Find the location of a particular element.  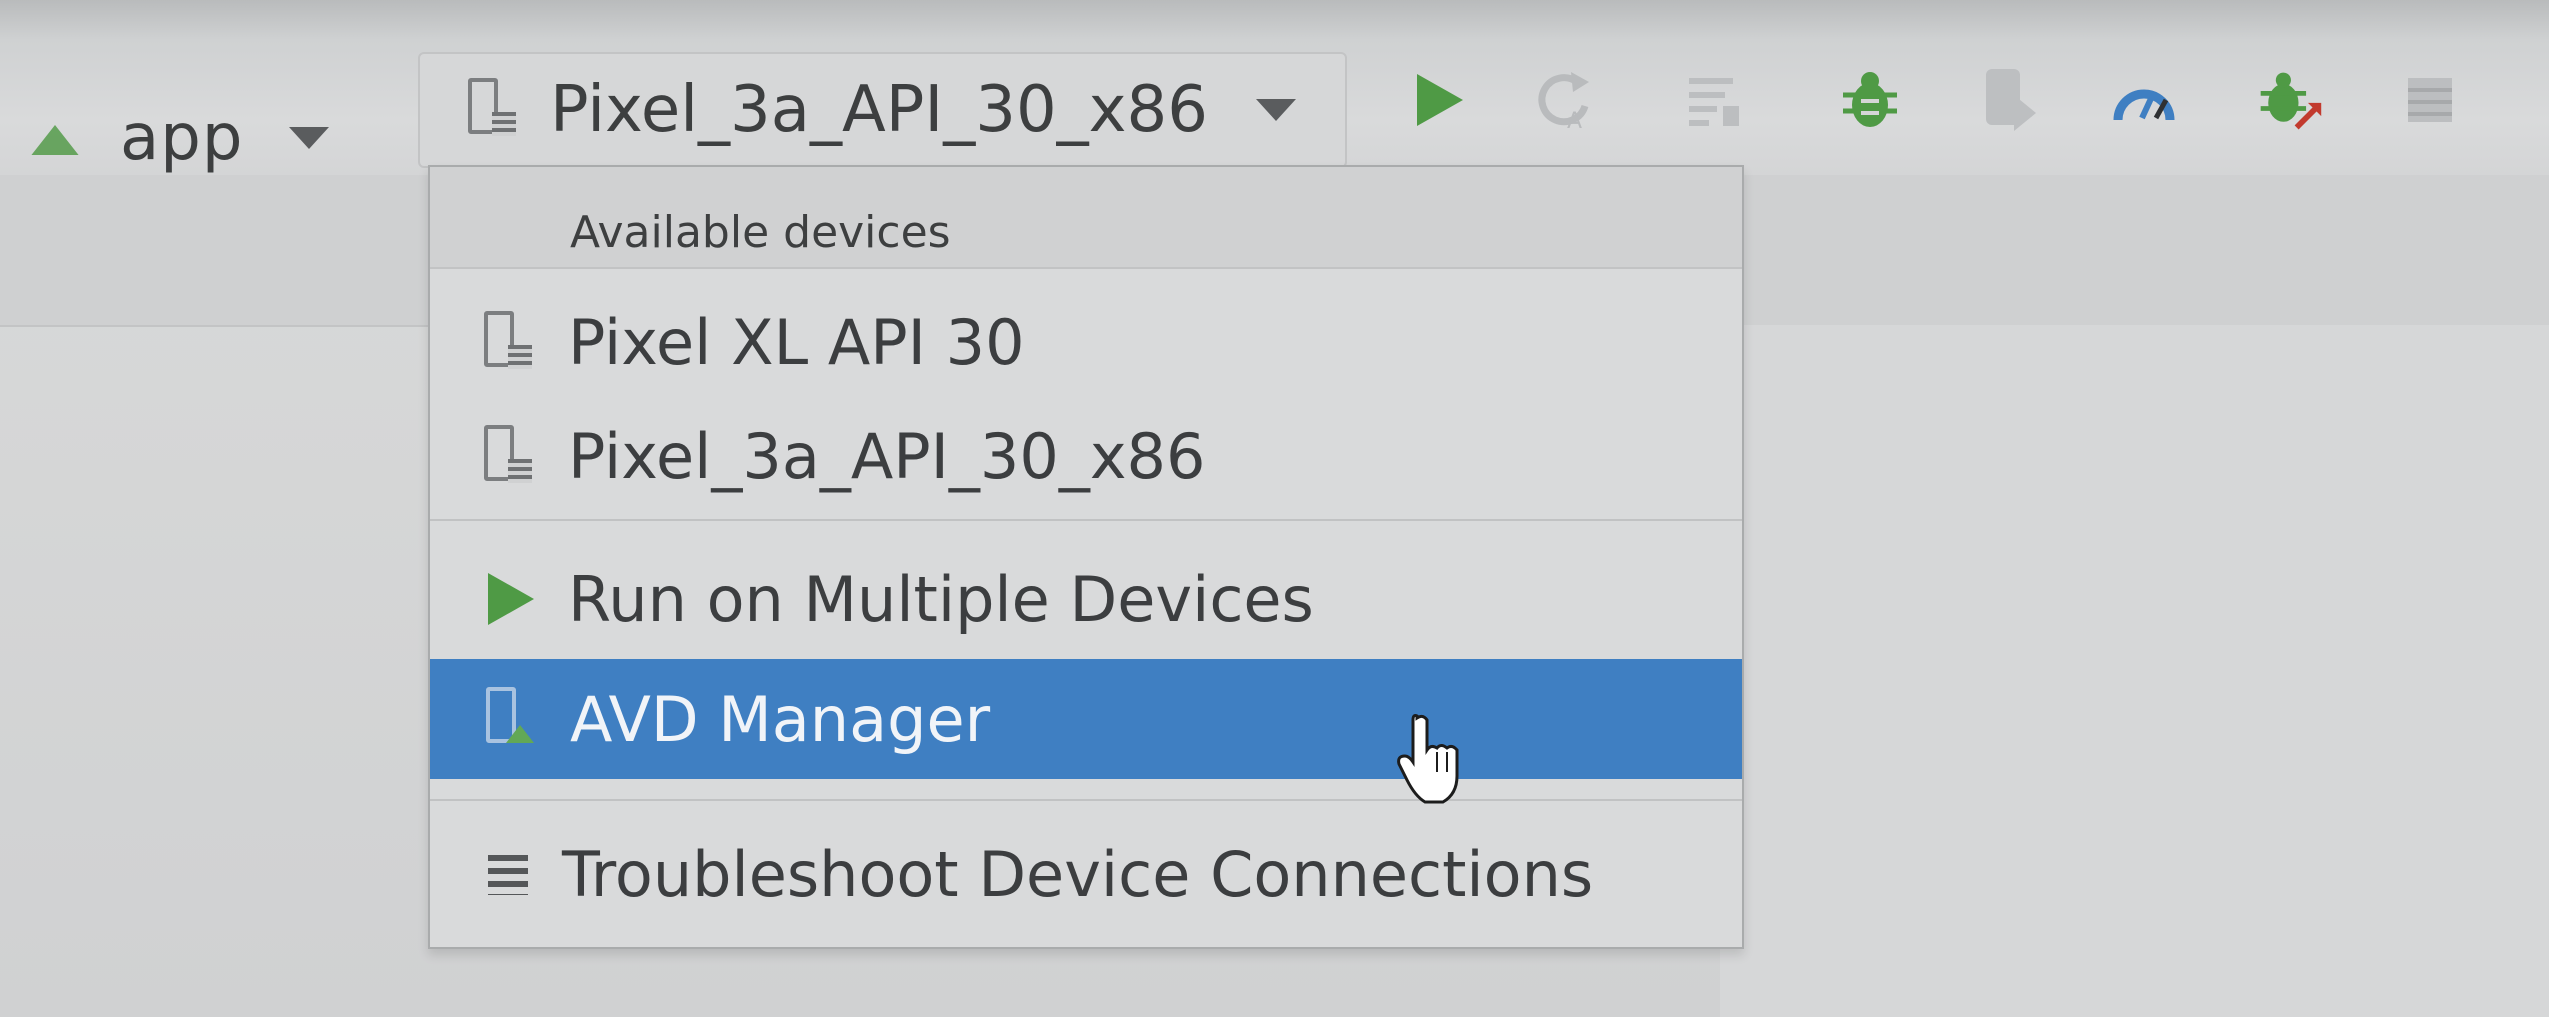

attach-debugger-button is located at coordinates (2145, 100).